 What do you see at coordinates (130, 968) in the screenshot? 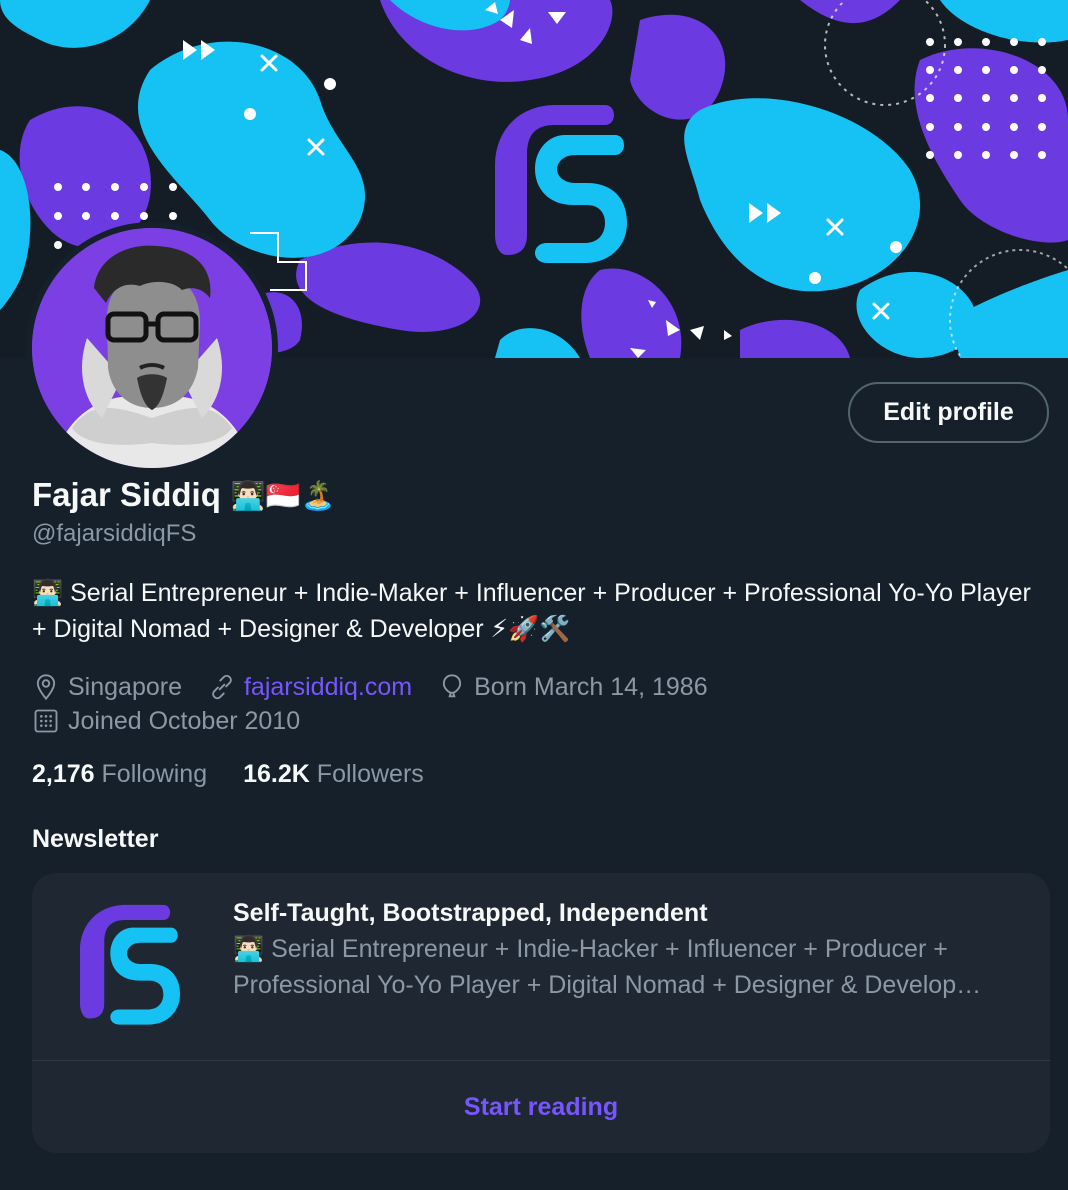
I see `fs-logo-icon` at bounding box center [130, 968].